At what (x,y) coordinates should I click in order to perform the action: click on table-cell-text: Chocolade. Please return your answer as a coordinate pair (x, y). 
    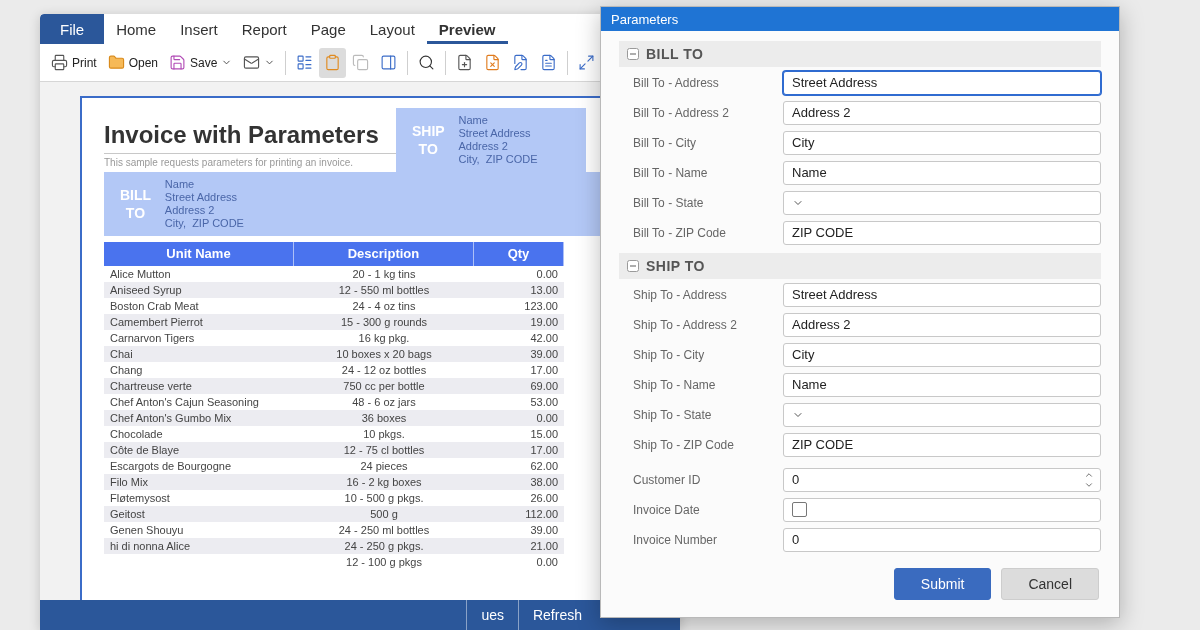
    Looking at the image, I should click on (136, 434).